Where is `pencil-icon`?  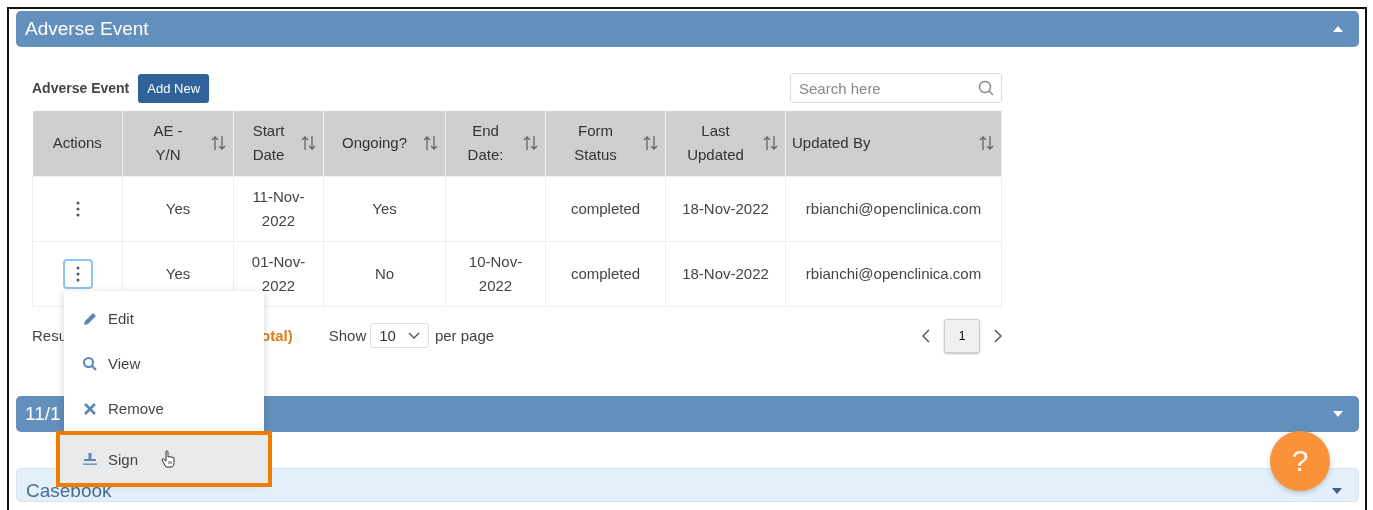 pencil-icon is located at coordinates (90, 318).